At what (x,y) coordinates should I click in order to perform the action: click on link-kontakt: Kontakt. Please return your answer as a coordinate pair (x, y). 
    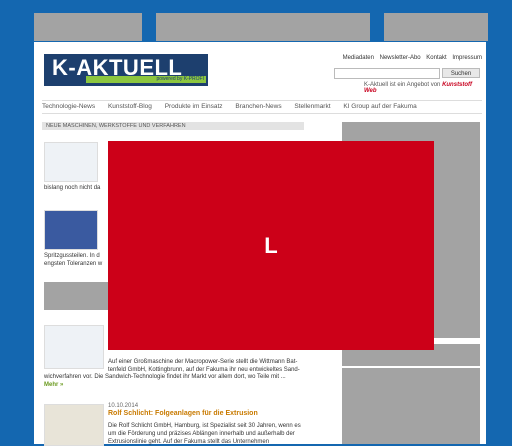
    Looking at the image, I should click on (436, 58).